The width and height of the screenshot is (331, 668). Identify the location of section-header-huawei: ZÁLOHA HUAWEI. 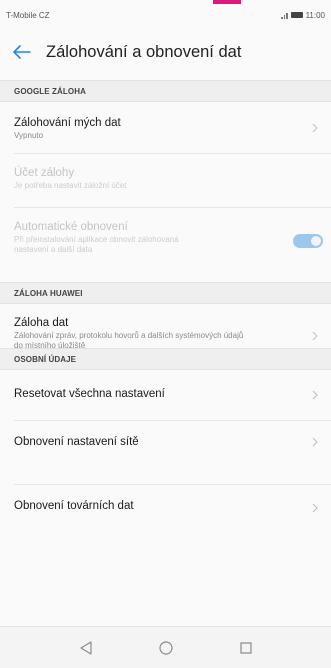
(165, 293).